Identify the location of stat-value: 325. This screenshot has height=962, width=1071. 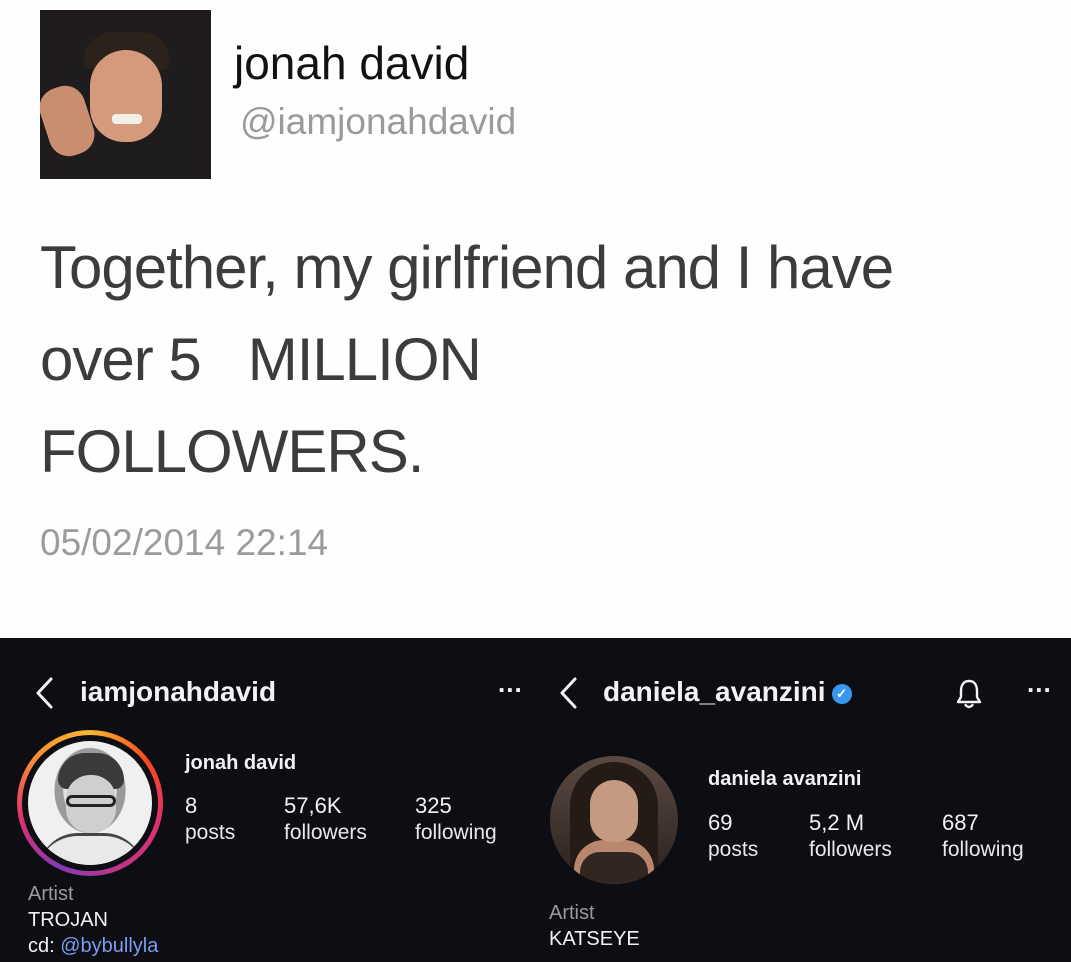
(433, 805).